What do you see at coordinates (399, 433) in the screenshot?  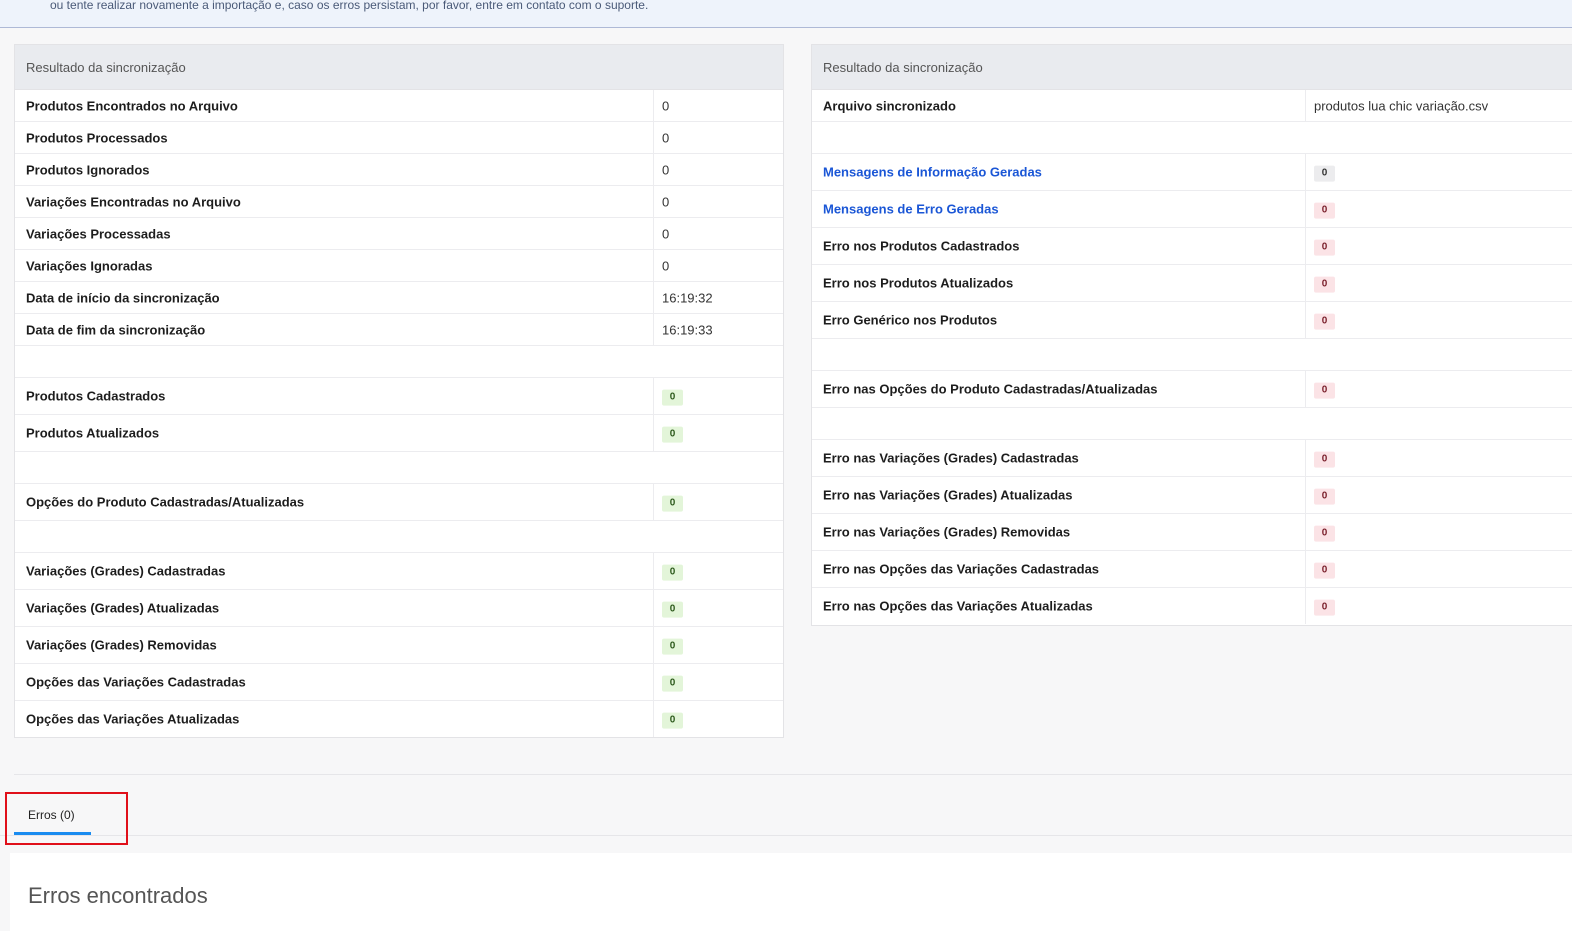 I see `table-row: Produtos Atualizados 0` at bounding box center [399, 433].